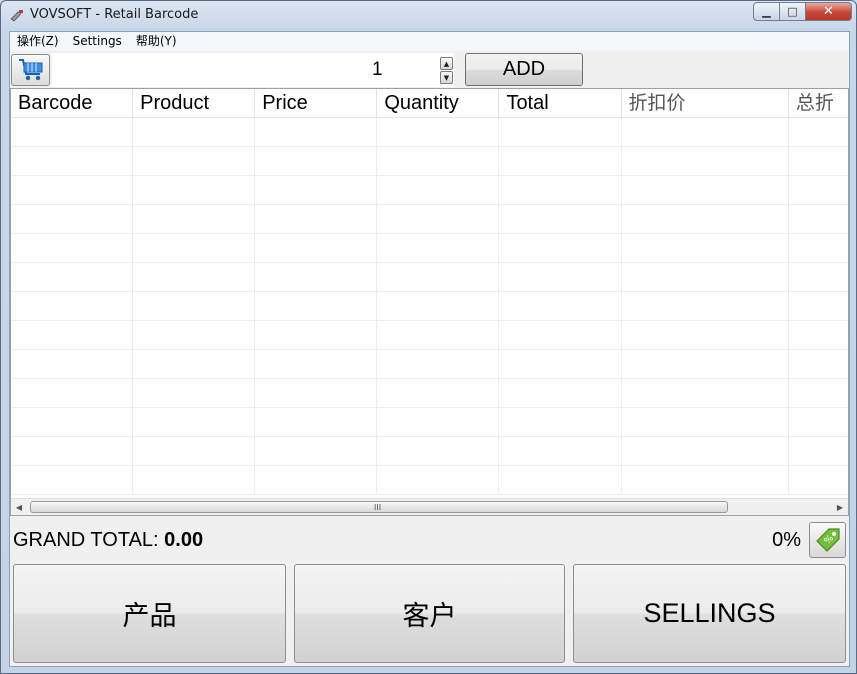  What do you see at coordinates (840, 507) in the screenshot?
I see `scroll-right-icon: ▶` at bounding box center [840, 507].